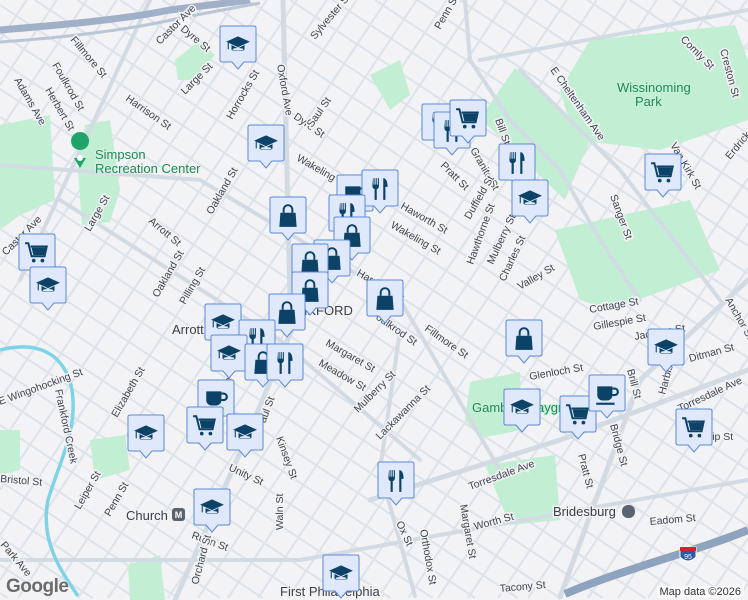  What do you see at coordinates (147, 515) in the screenshot?
I see `place-label: Church` at bounding box center [147, 515].